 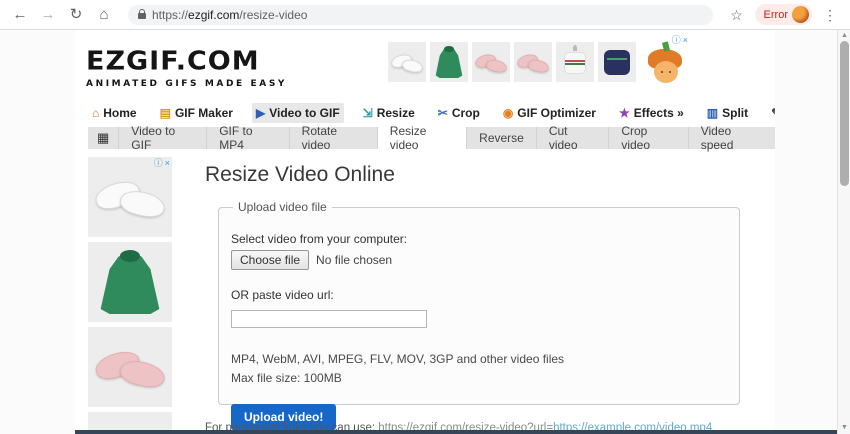 I want to click on nav-item-video-to-gif: ▶ Video to GIF, so click(x=297, y=113).